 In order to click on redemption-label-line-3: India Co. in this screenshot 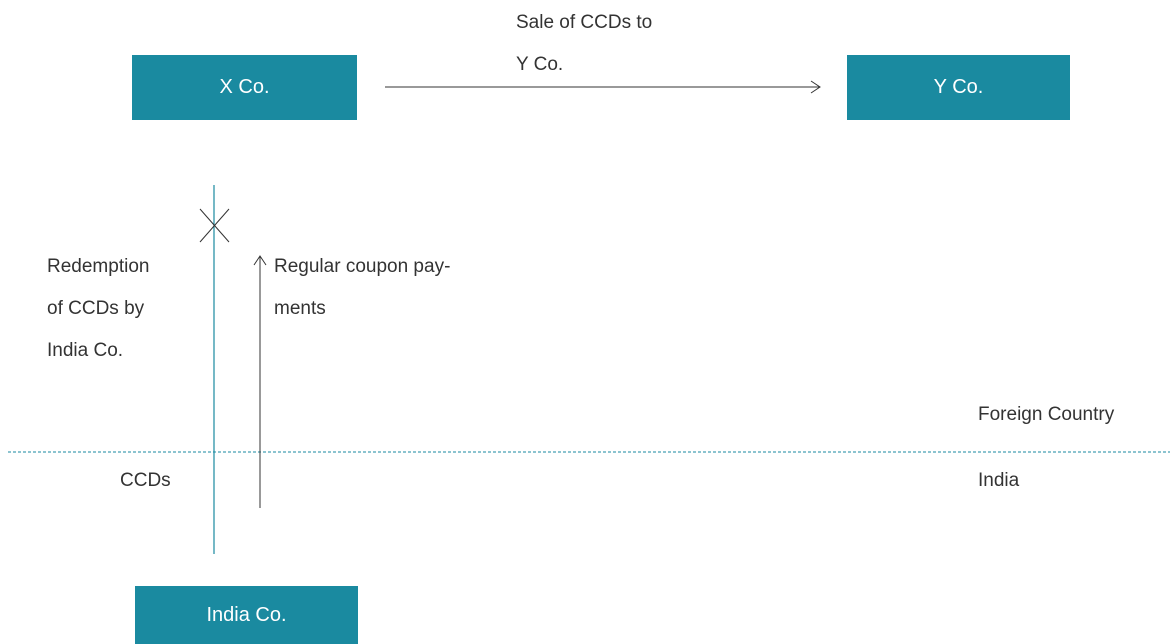, I will do `click(85, 350)`.